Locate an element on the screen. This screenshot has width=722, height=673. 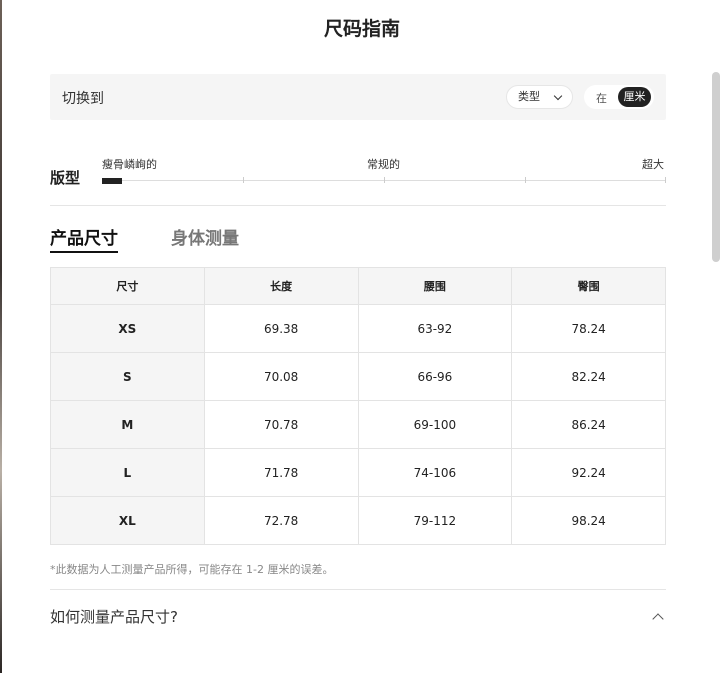
hip-cell: 78.24 is located at coordinates (588, 328).